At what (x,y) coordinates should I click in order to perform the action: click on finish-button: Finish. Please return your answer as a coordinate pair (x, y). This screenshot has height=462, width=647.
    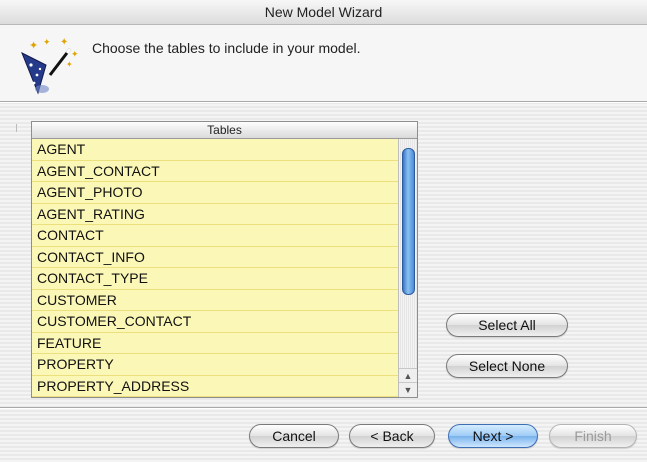
    Looking at the image, I should click on (593, 436).